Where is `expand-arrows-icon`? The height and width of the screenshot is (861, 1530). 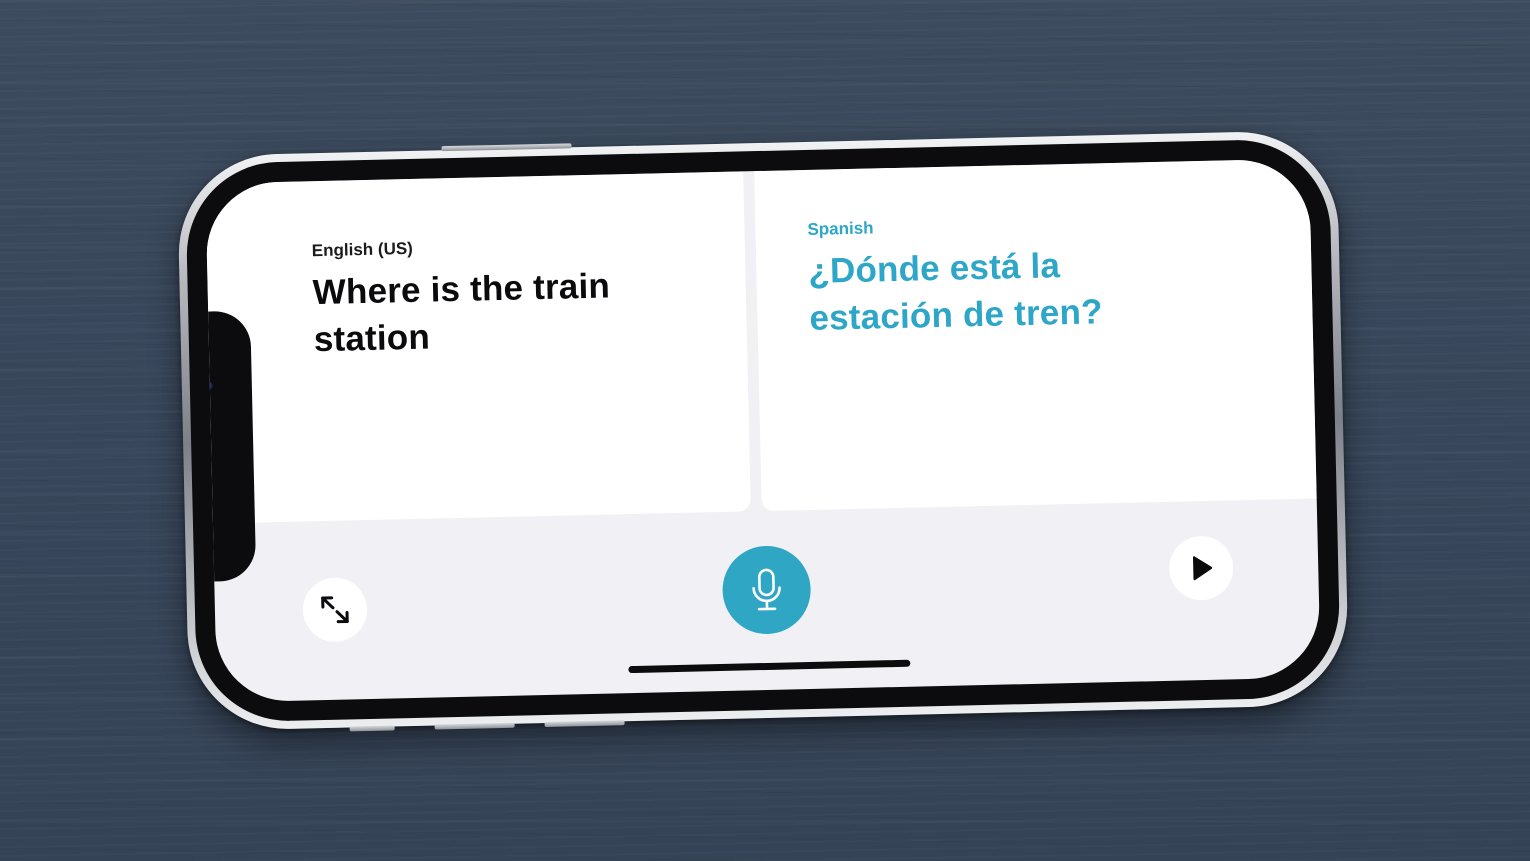 expand-arrows-icon is located at coordinates (335, 610).